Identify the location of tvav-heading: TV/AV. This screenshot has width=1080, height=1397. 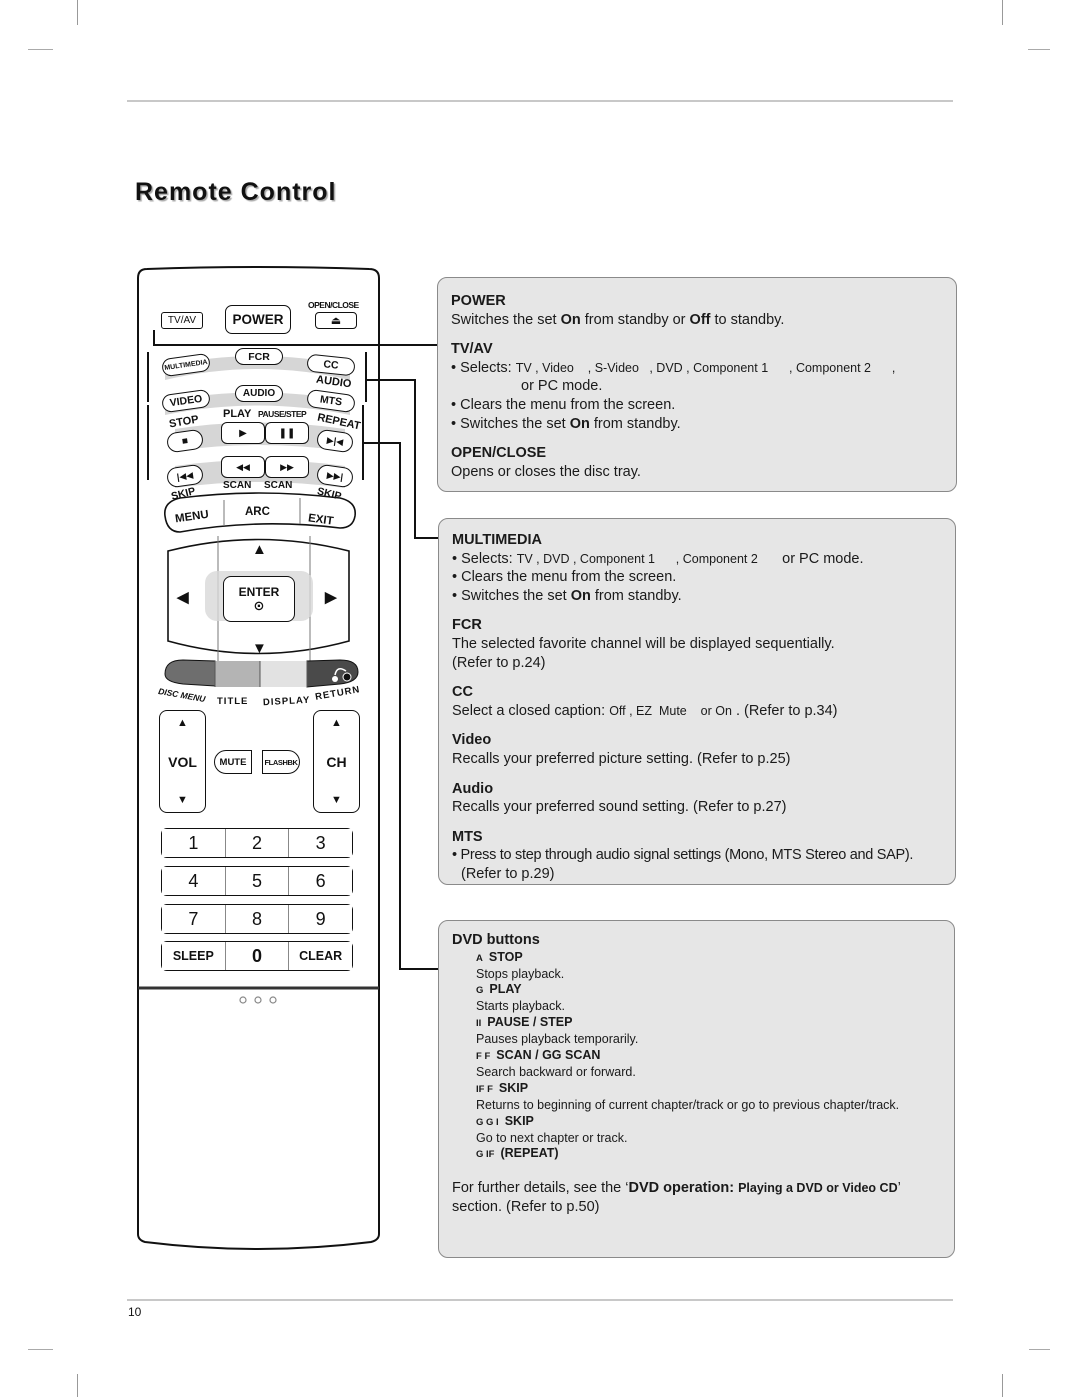
(472, 349).